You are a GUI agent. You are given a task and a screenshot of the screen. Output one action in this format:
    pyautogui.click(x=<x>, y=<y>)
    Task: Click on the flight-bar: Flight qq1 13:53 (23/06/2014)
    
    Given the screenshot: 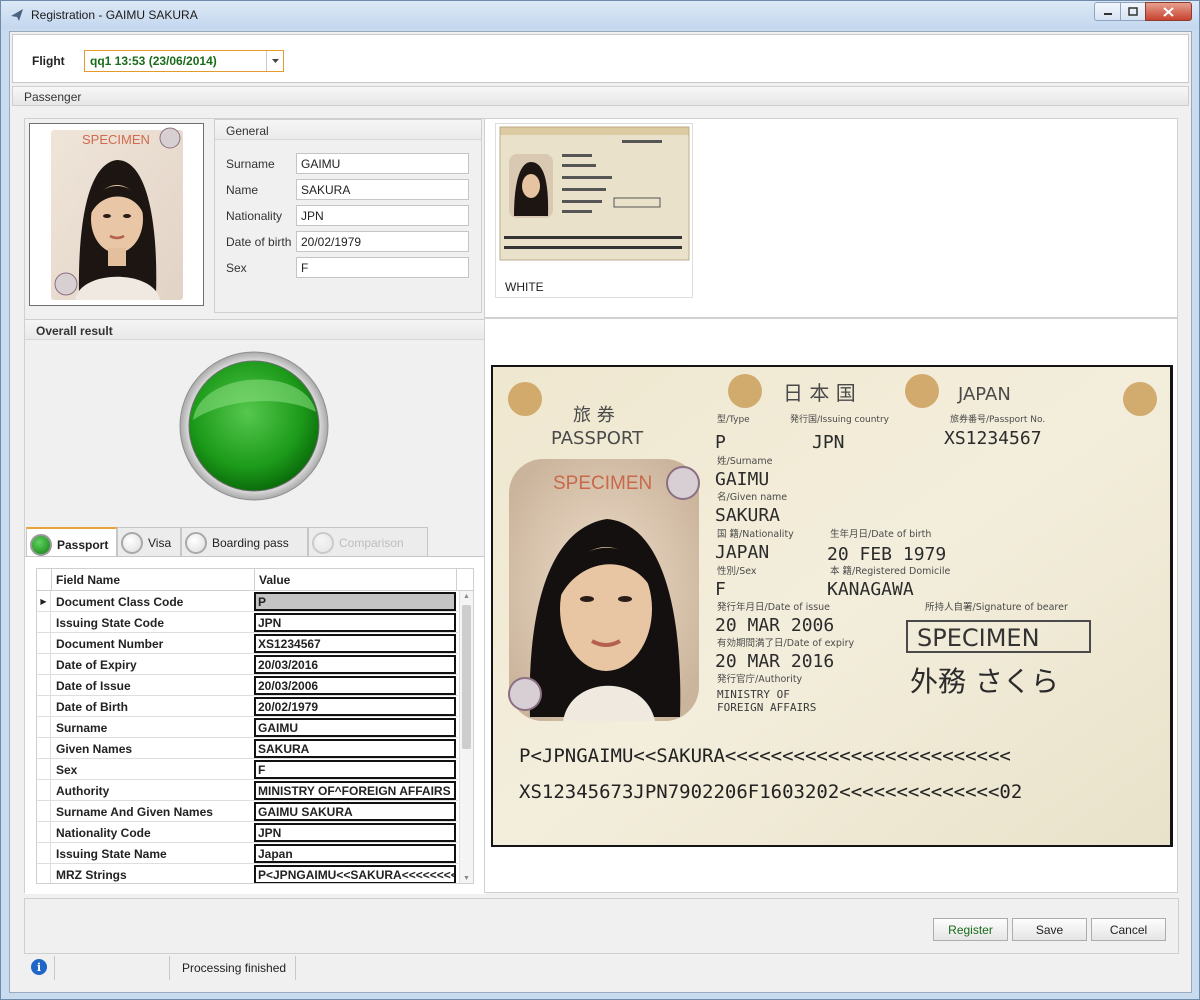 What is the action you would take?
    pyautogui.click(x=600, y=58)
    